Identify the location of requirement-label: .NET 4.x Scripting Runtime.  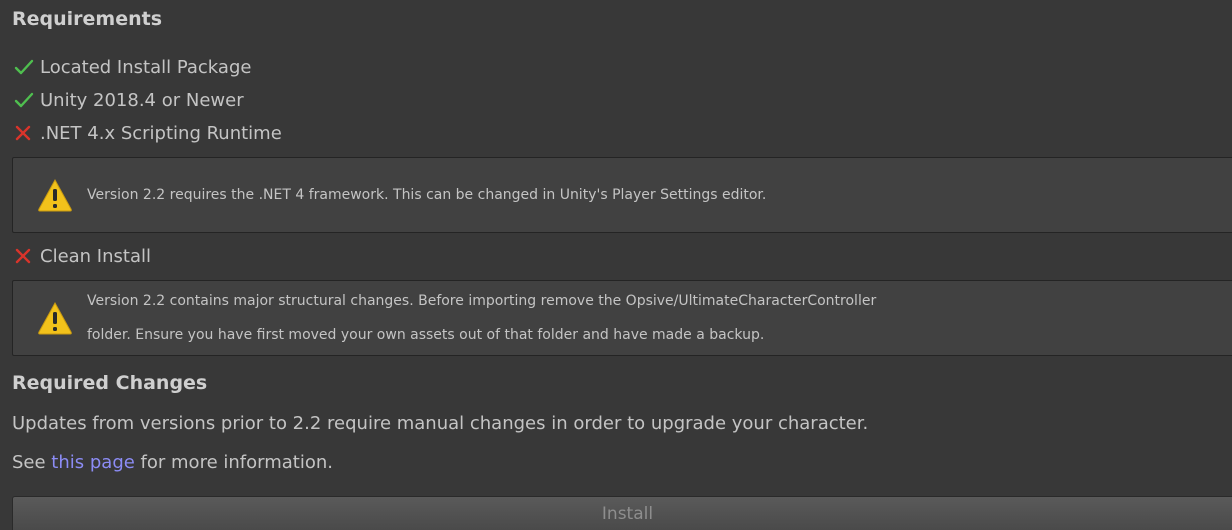
(161, 133).